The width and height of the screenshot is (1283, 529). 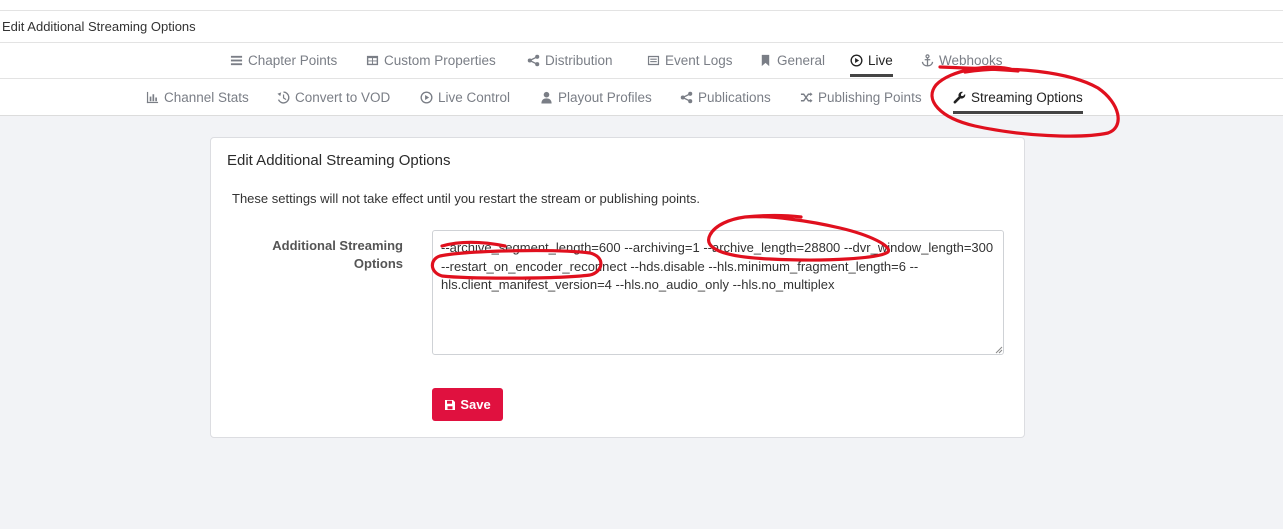 What do you see at coordinates (765, 60) in the screenshot?
I see `bookmark-icon` at bounding box center [765, 60].